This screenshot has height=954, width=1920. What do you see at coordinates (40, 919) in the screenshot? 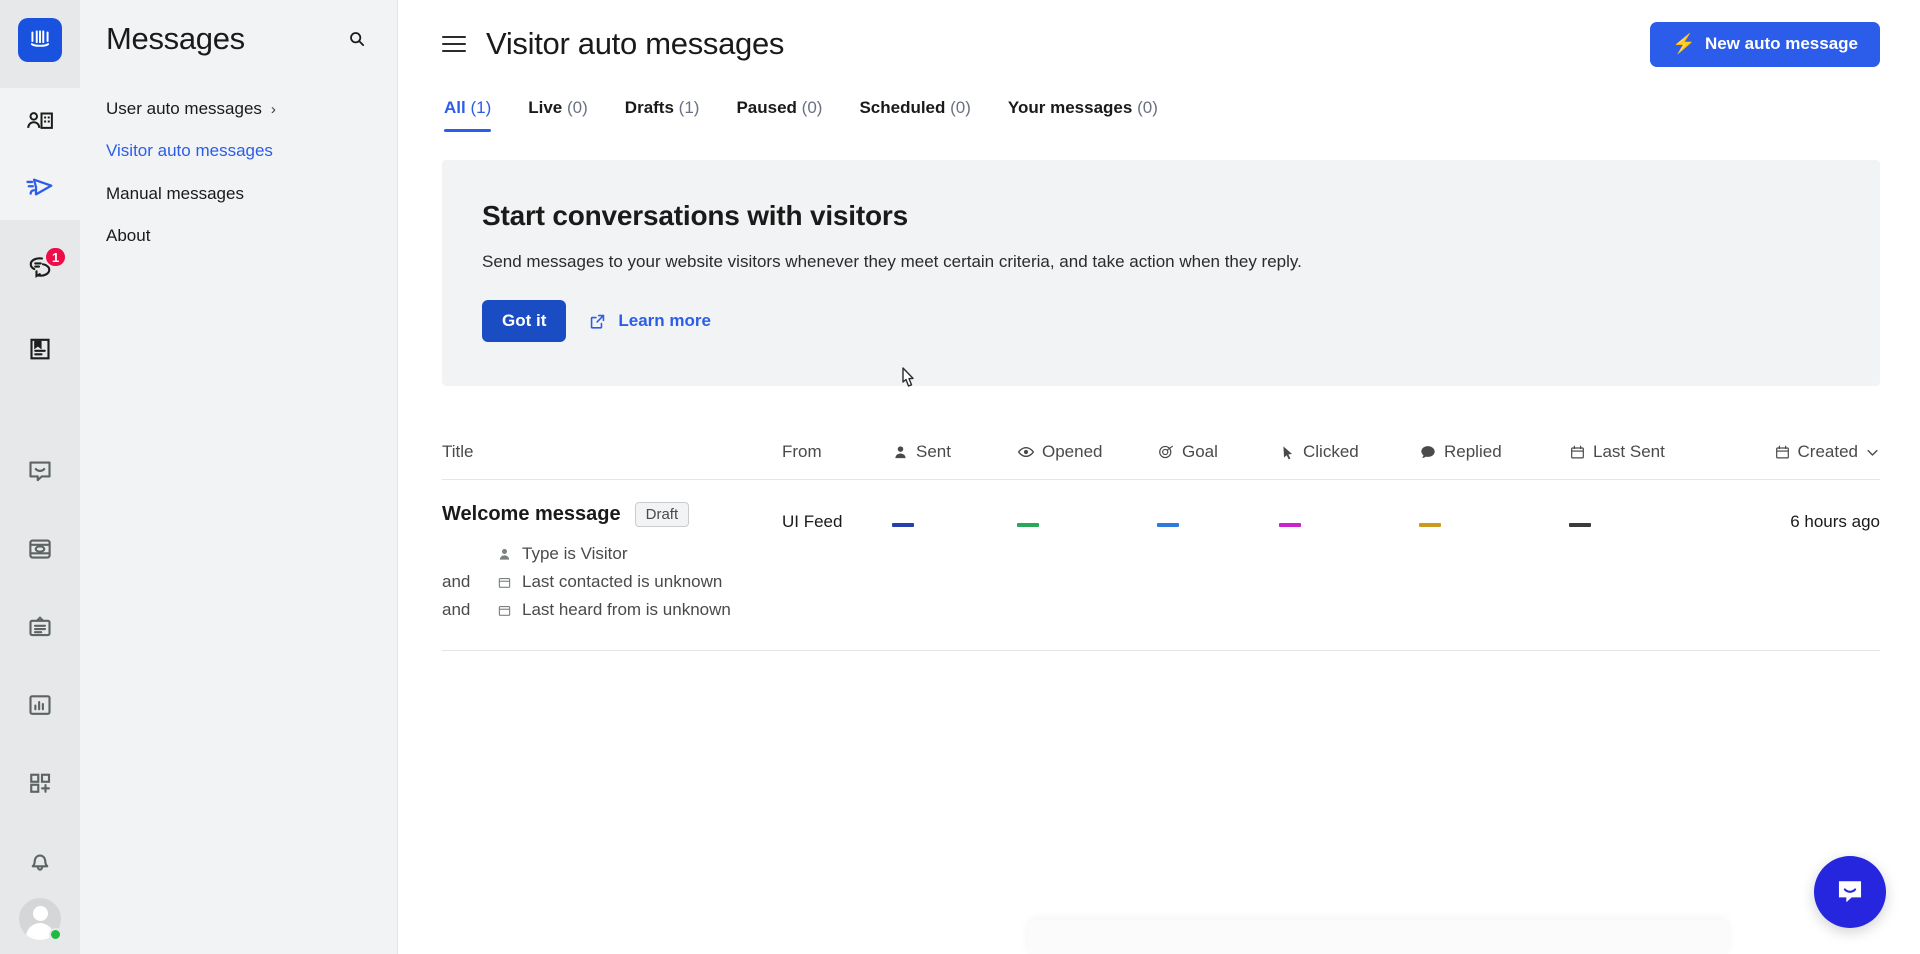
I see `user-avatar-slot` at bounding box center [40, 919].